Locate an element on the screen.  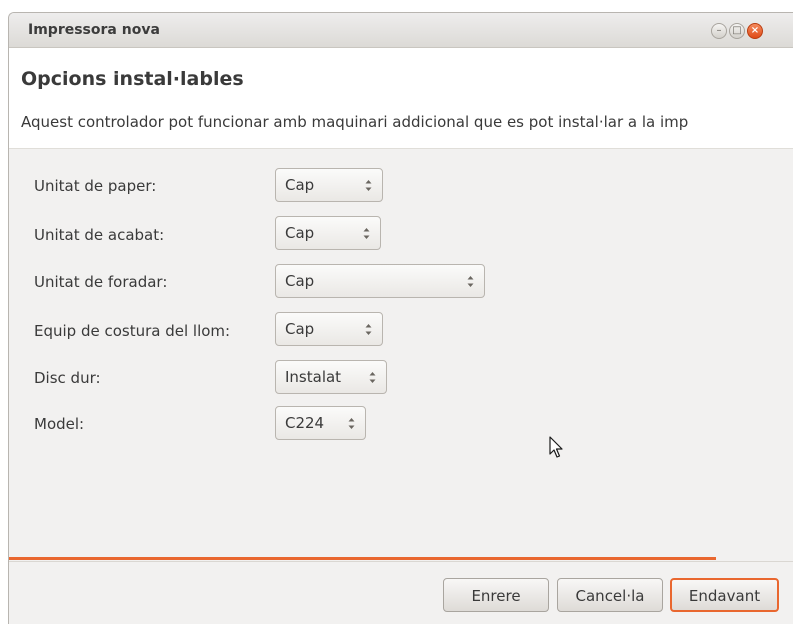
punch-unit-label: Unitat de foradar: is located at coordinates (101, 282).